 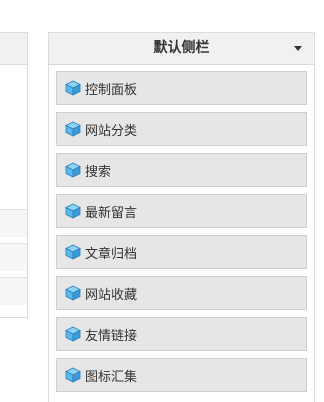 I want to click on sidebar-header: 默认侧栏, so click(x=181, y=49).